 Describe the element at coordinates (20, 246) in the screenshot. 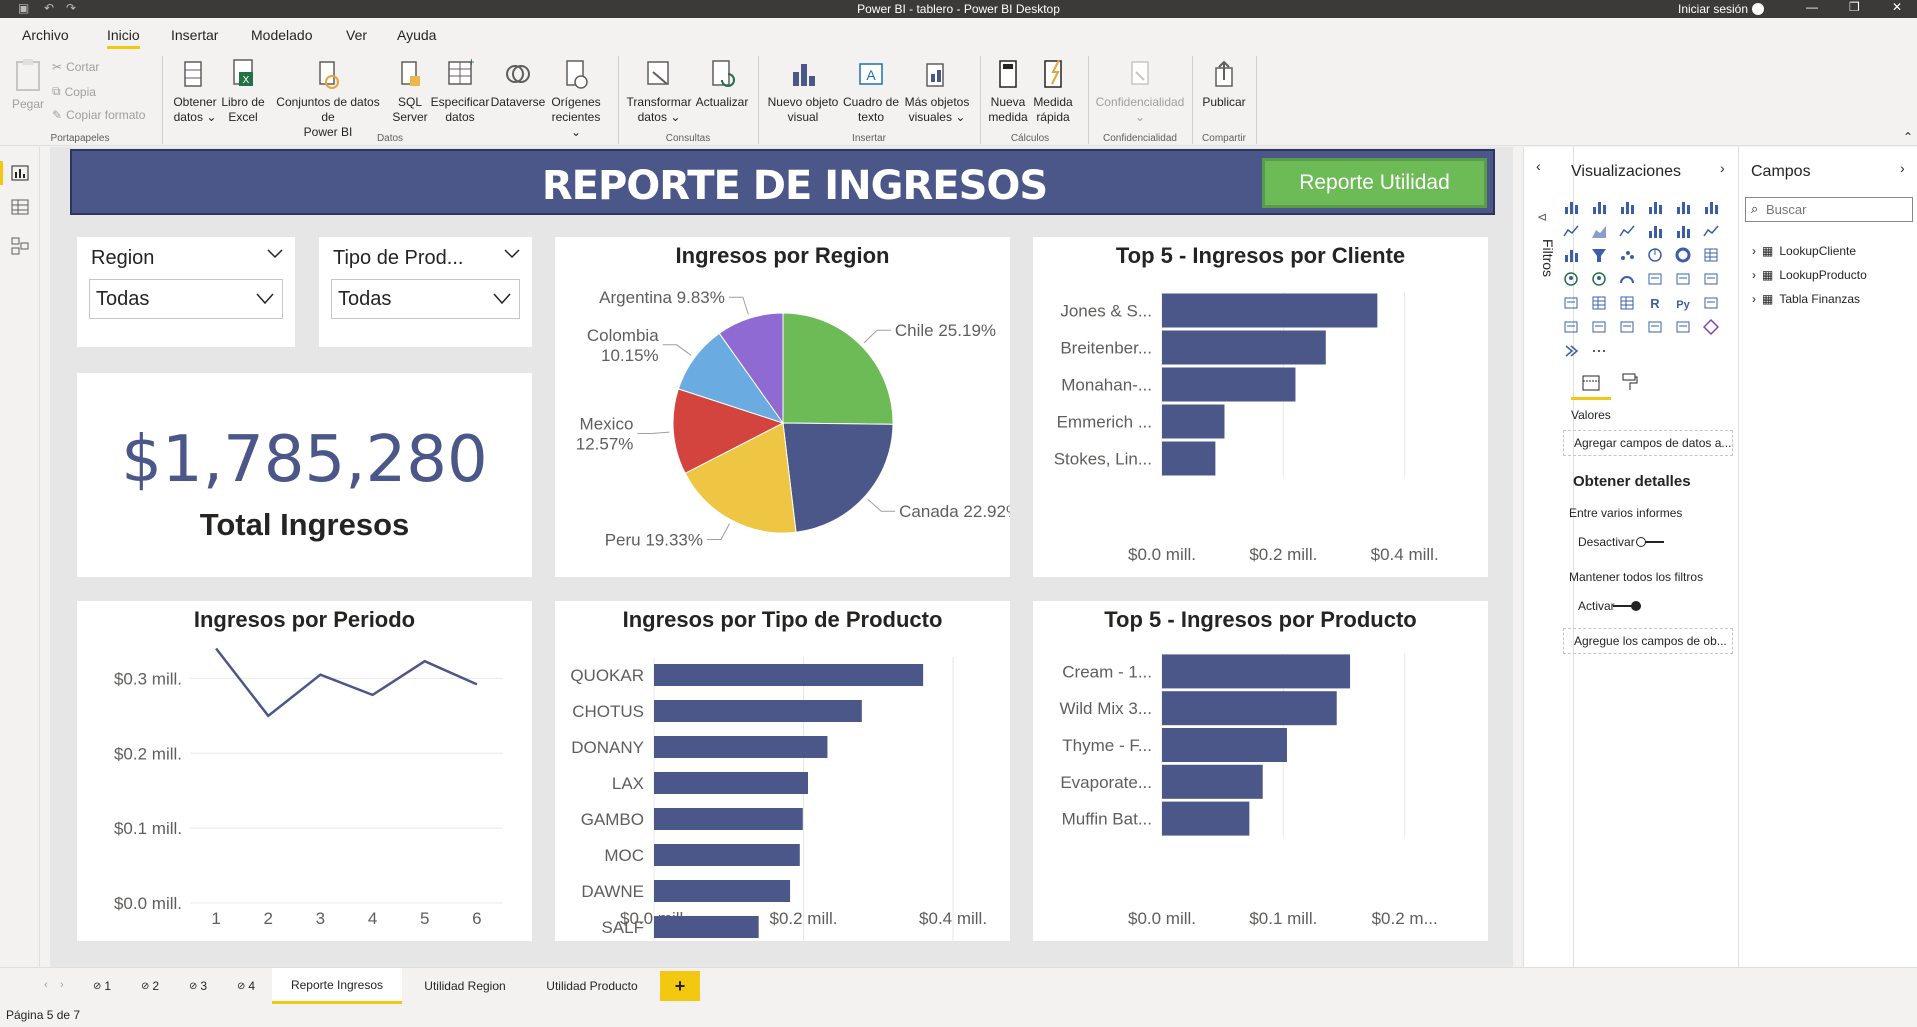

I see `model-view-icon` at that location.